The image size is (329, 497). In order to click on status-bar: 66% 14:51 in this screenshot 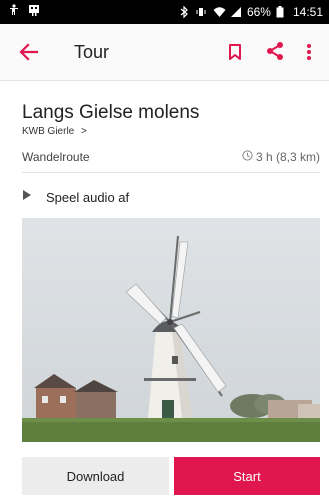, I will do `click(164, 12)`.